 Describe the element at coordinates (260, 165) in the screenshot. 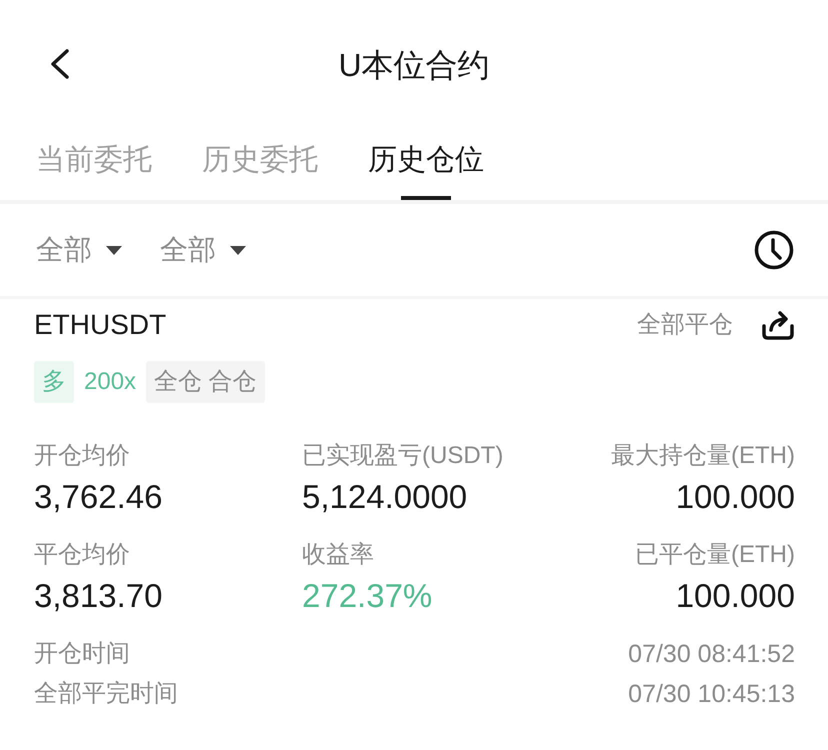

I see `tab: 历史委托` at that location.